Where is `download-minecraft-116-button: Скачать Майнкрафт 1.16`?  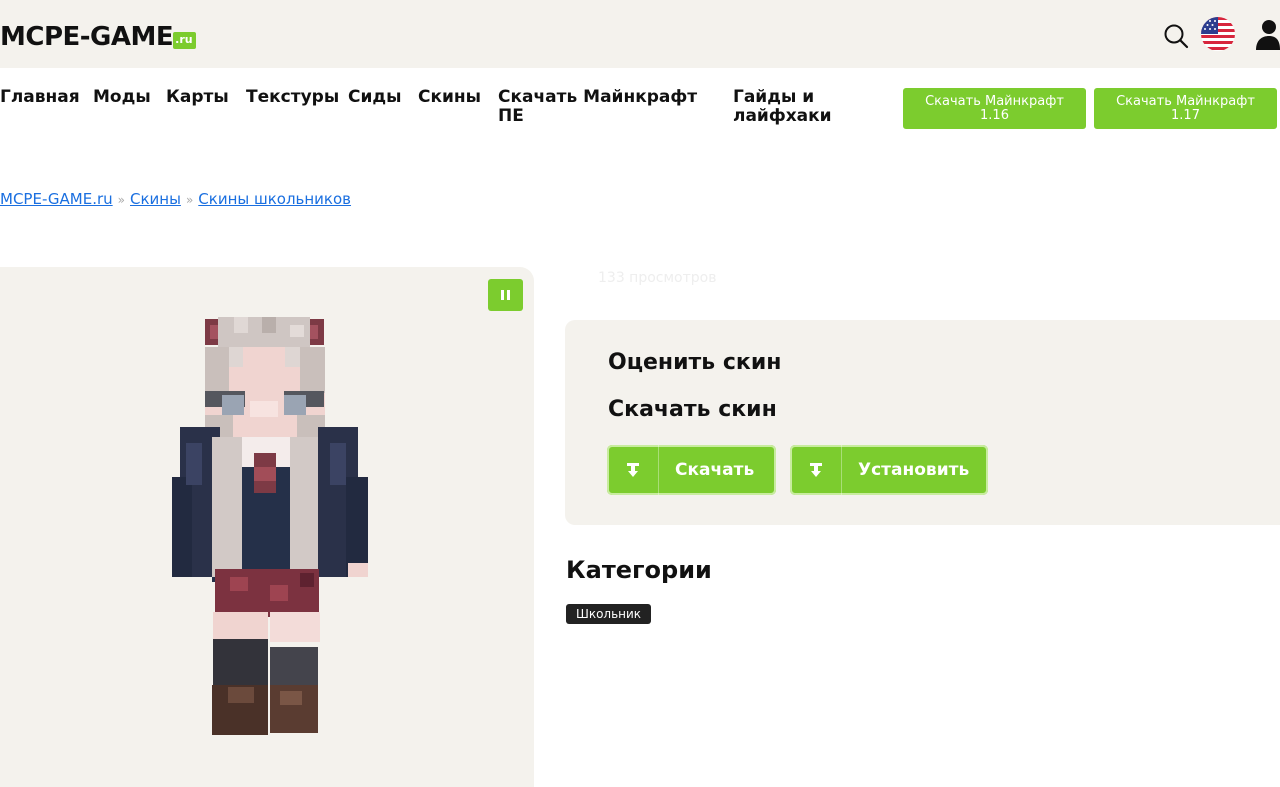 download-minecraft-116-button: Скачать Майнкрафт 1.16 is located at coordinates (994, 108).